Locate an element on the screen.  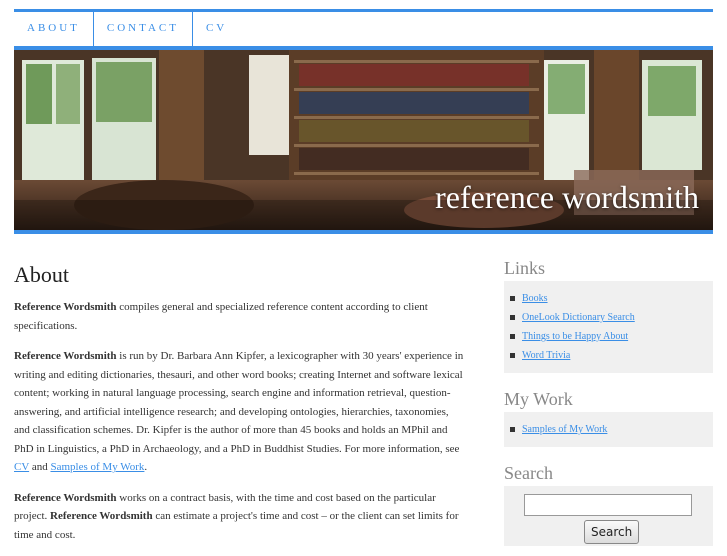
link-trivia: Word Trivia is located at coordinates (546, 355).